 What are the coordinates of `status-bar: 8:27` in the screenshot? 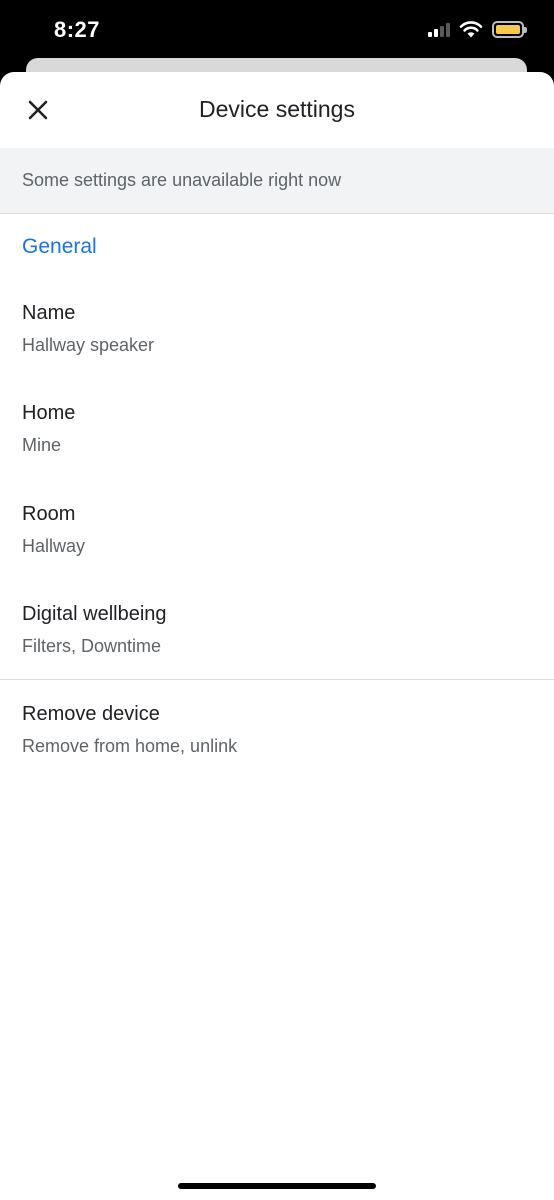 It's located at (277, 30).